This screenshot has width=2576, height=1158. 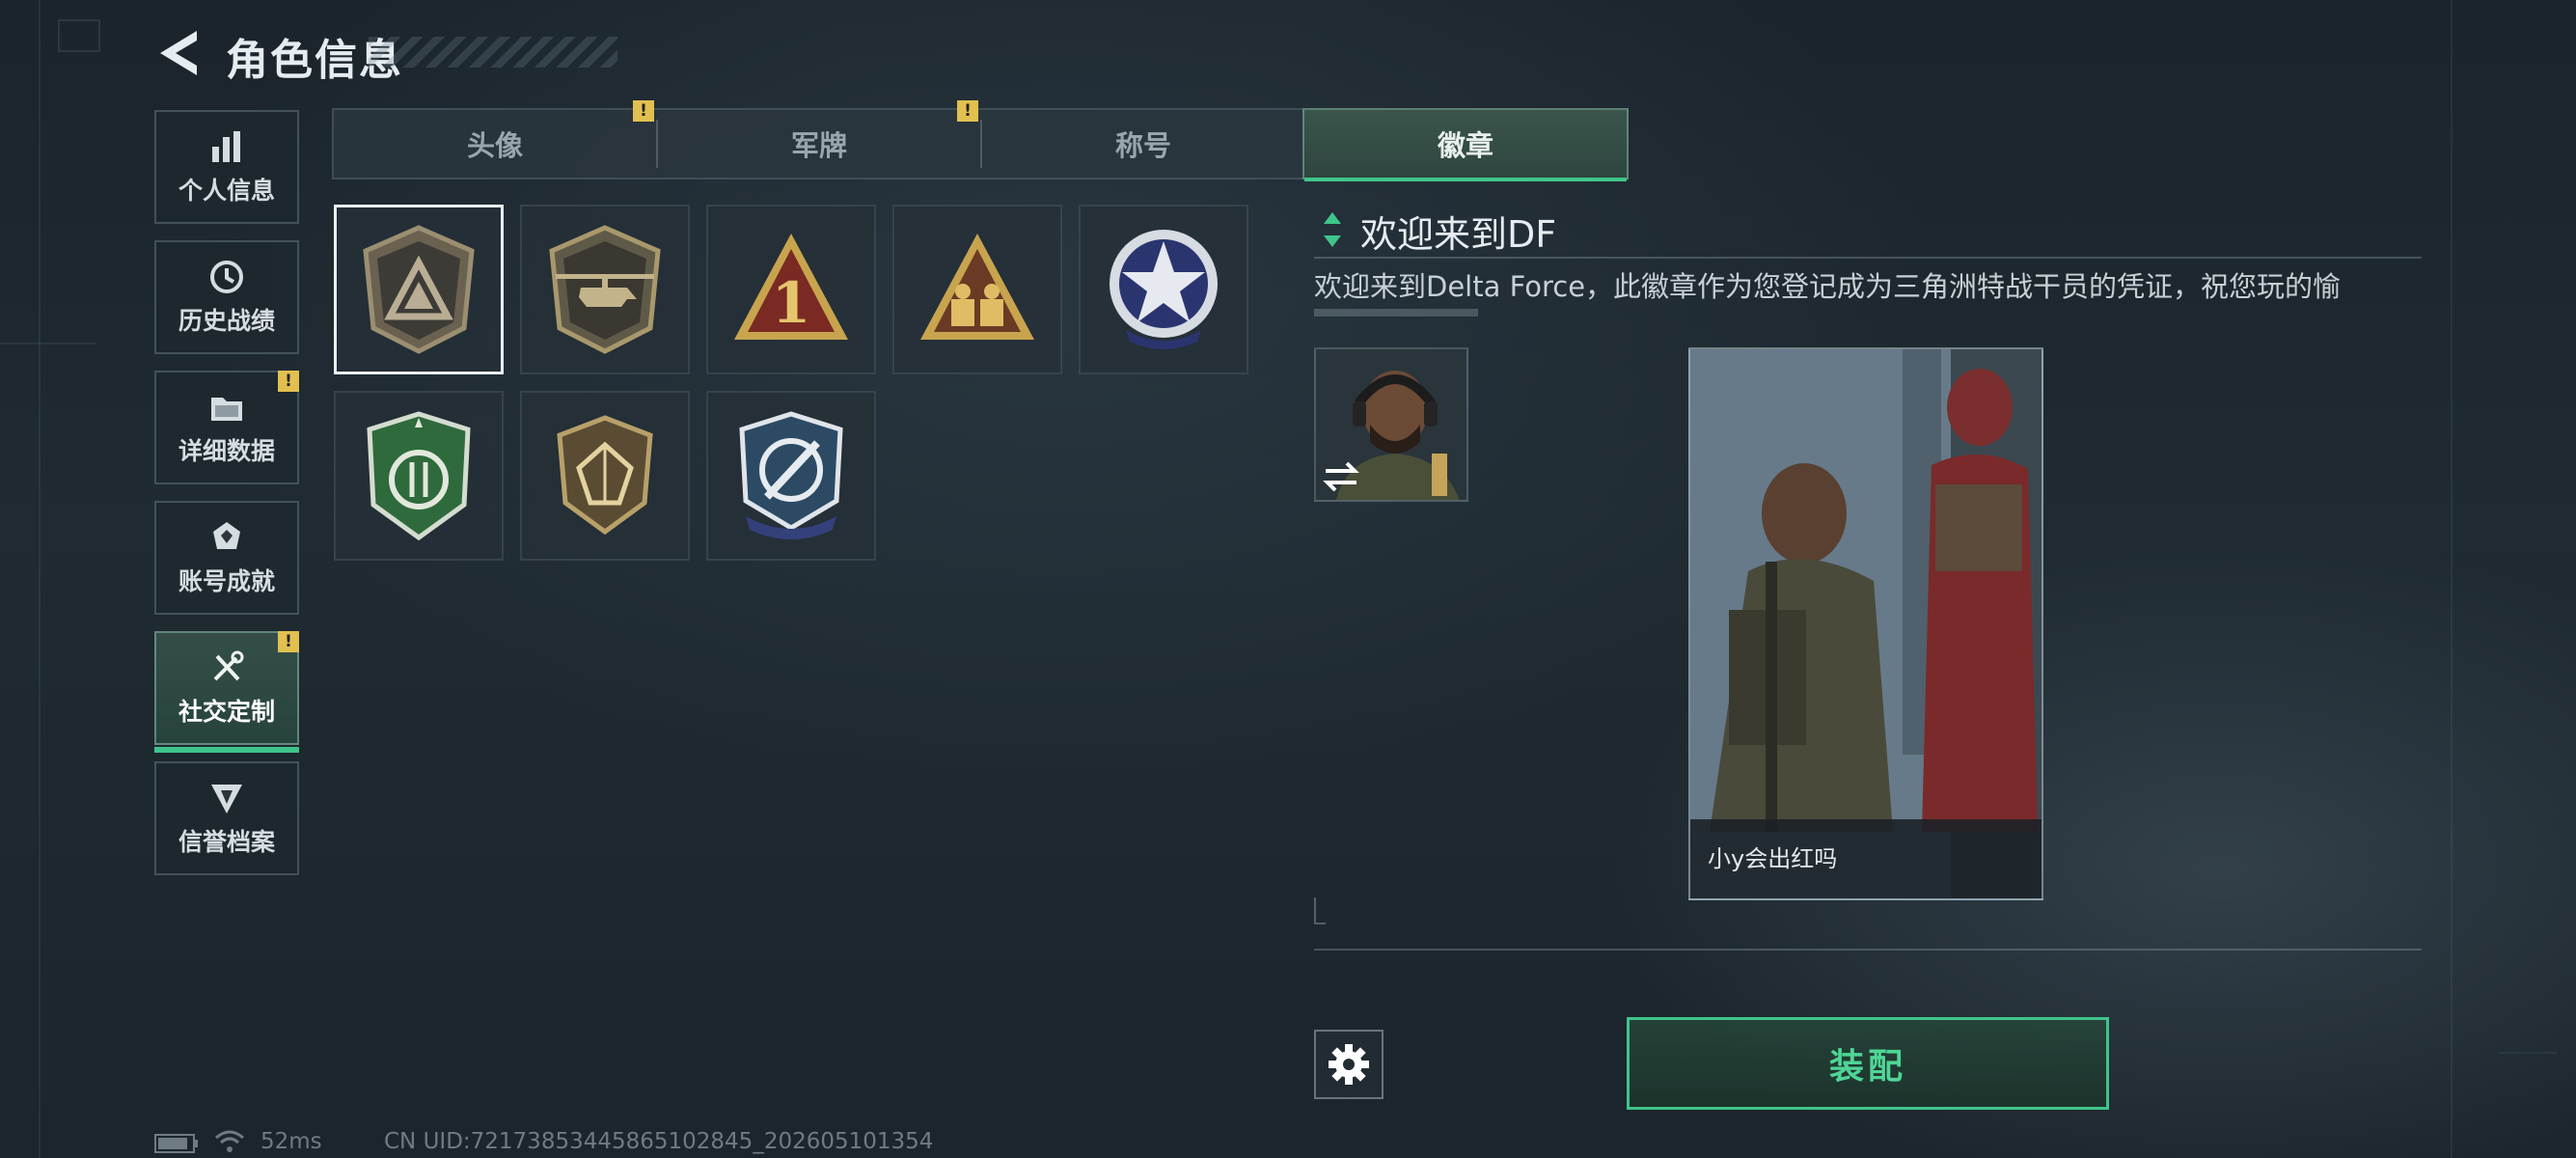 What do you see at coordinates (1396, 313) in the screenshot?
I see `description-scrollbar` at bounding box center [1396, 313].